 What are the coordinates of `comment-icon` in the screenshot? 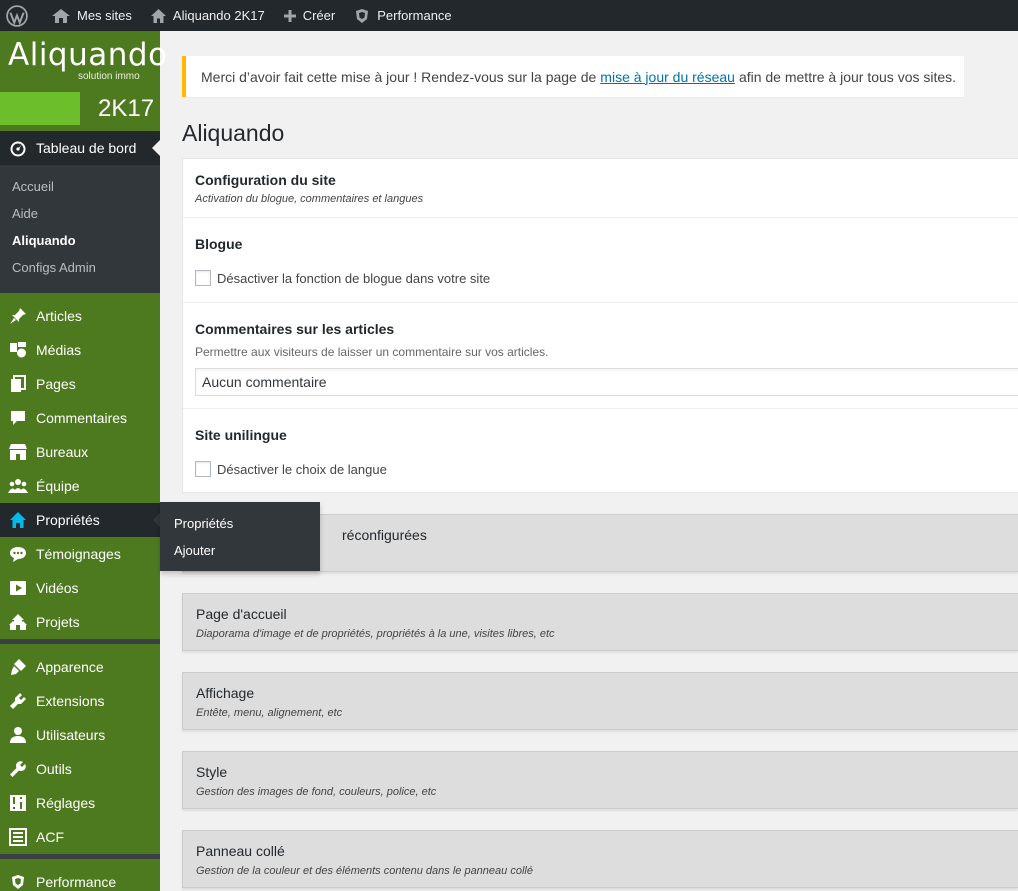 It's located at (18, 418).